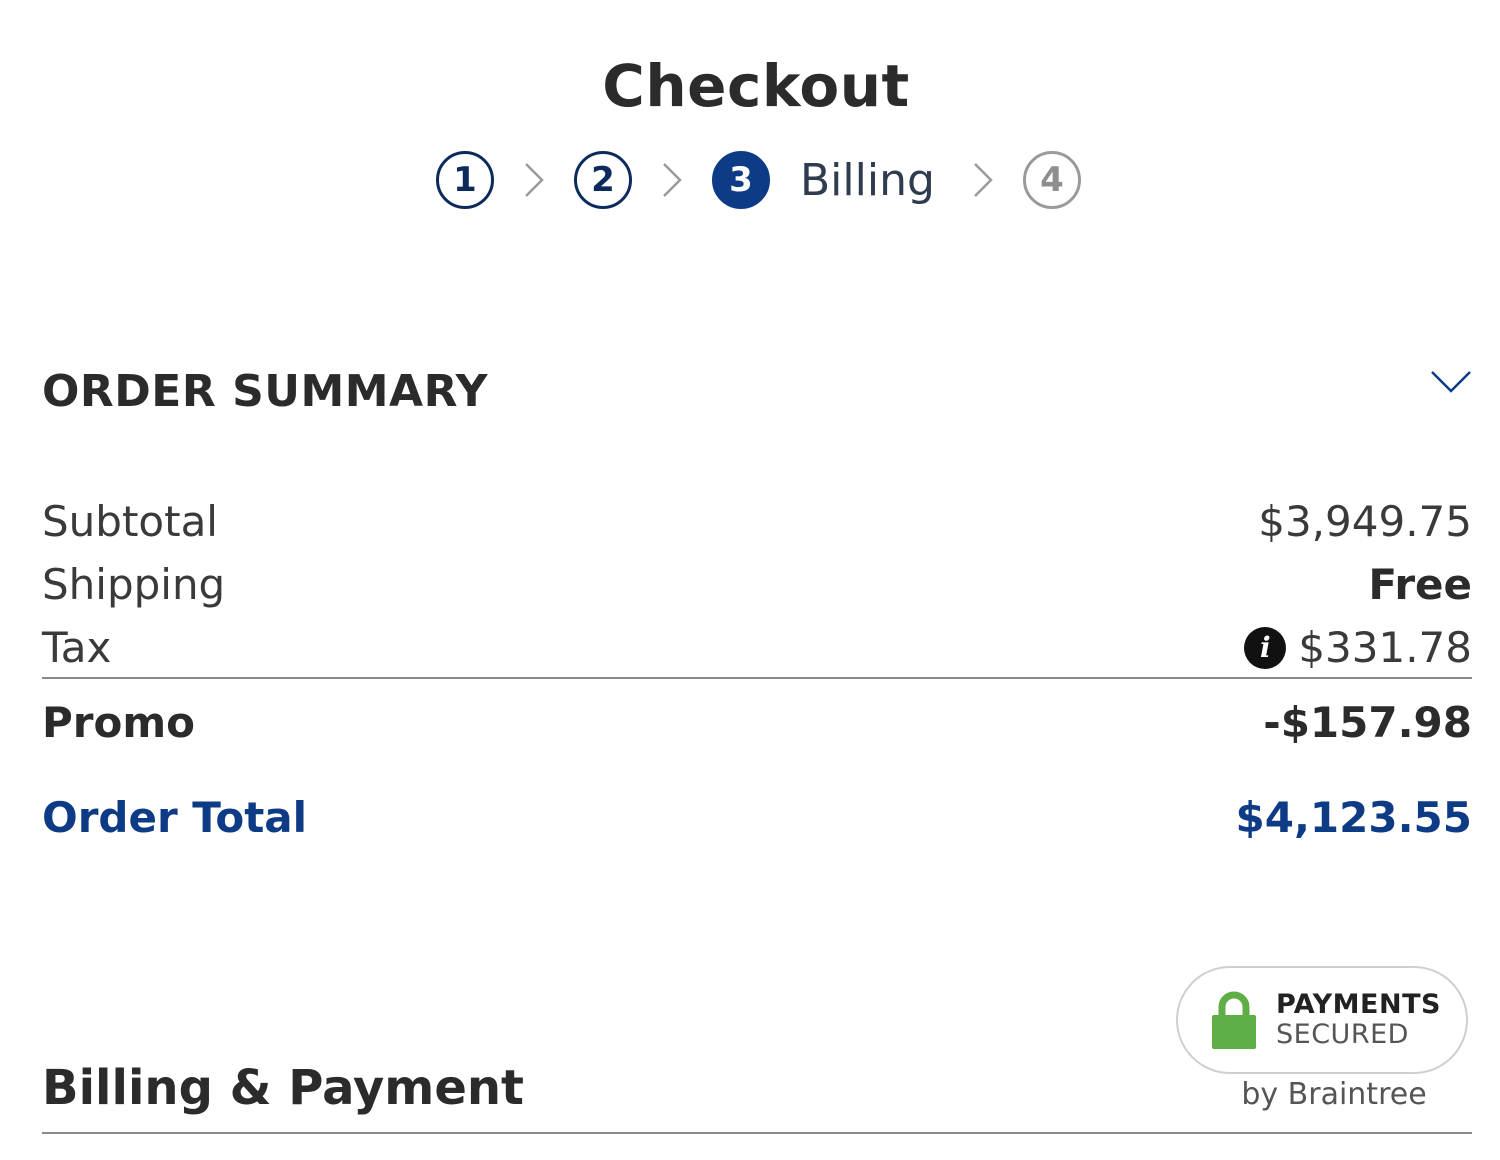  Describe the element at coordinates (1365, 521) in the screenshot. I see `subtotal-value: $3,949.75` at that location.